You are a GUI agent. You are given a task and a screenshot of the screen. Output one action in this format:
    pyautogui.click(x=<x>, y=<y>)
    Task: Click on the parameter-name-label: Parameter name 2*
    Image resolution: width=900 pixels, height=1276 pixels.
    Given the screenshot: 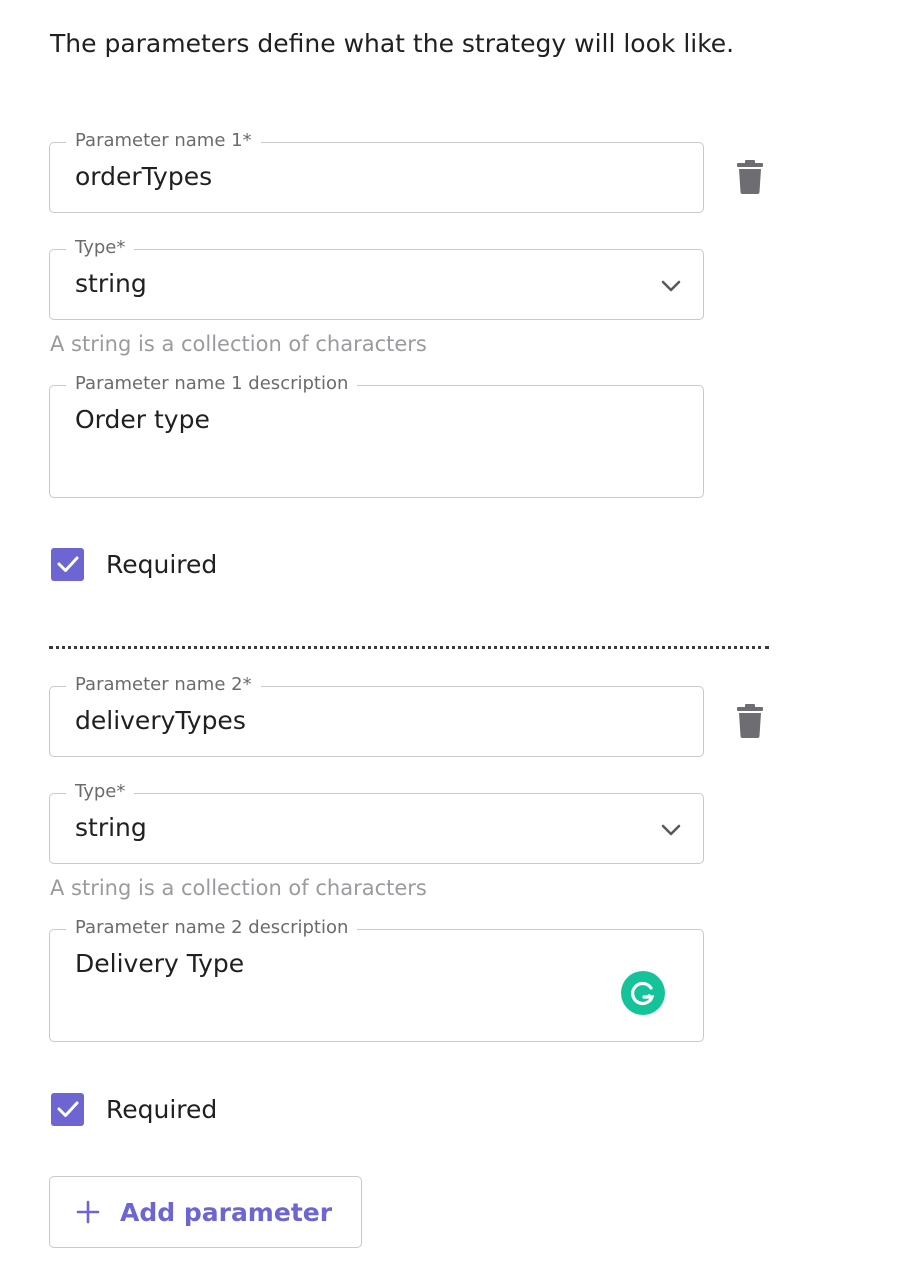 What is the action you would take?
    pyautogui.click(x=163, y=685)
    